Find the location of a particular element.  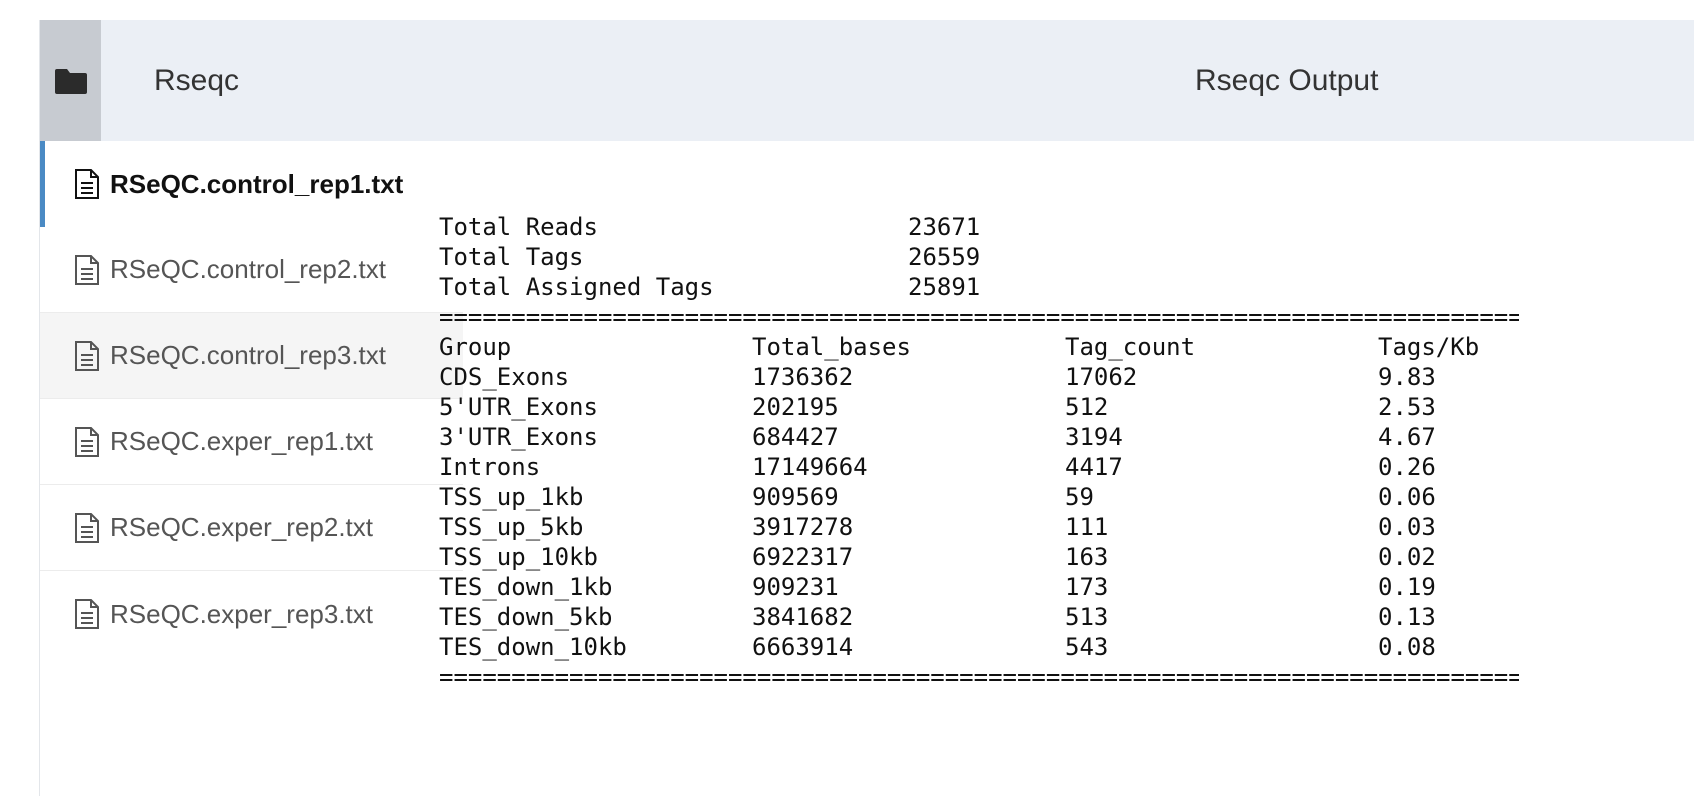

total-bases-cell: 684427 is located at coordinates (795, 437).